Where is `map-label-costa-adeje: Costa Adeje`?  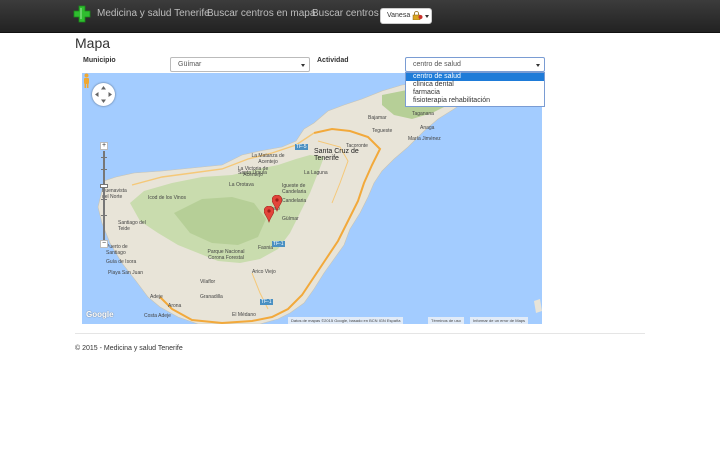 map-label-costa-adeje: Costa Adeje is located at coordinates (157, 316).